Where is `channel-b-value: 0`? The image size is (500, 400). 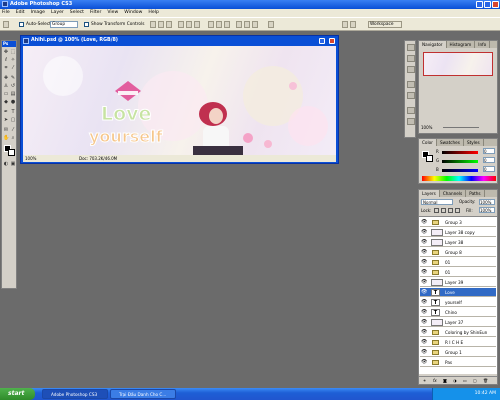 channel-b-value: 0 is located at coordinates (489, 169).